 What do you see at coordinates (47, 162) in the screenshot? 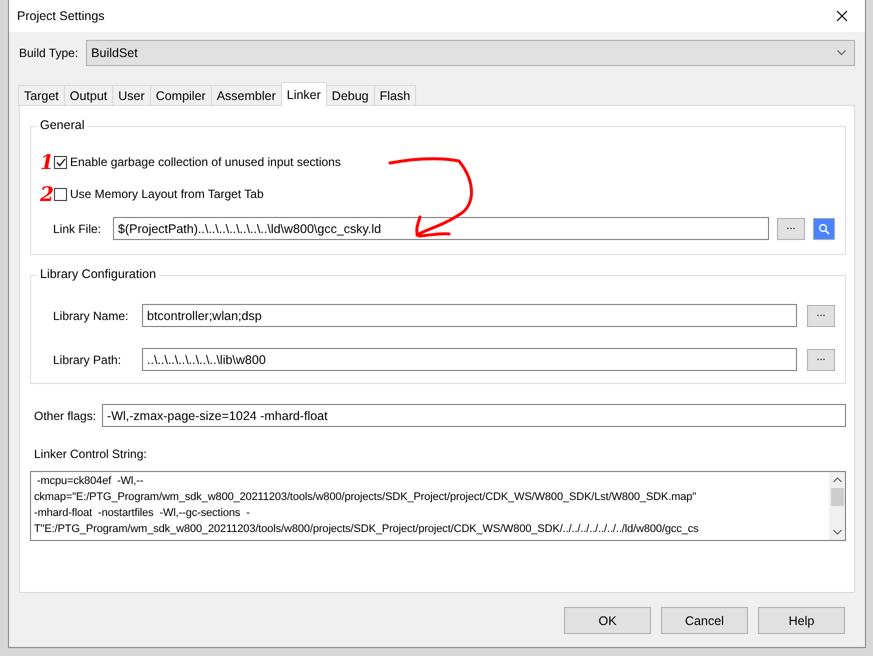
I see `annotation-mark: 1` at bounding box center [47, 162].